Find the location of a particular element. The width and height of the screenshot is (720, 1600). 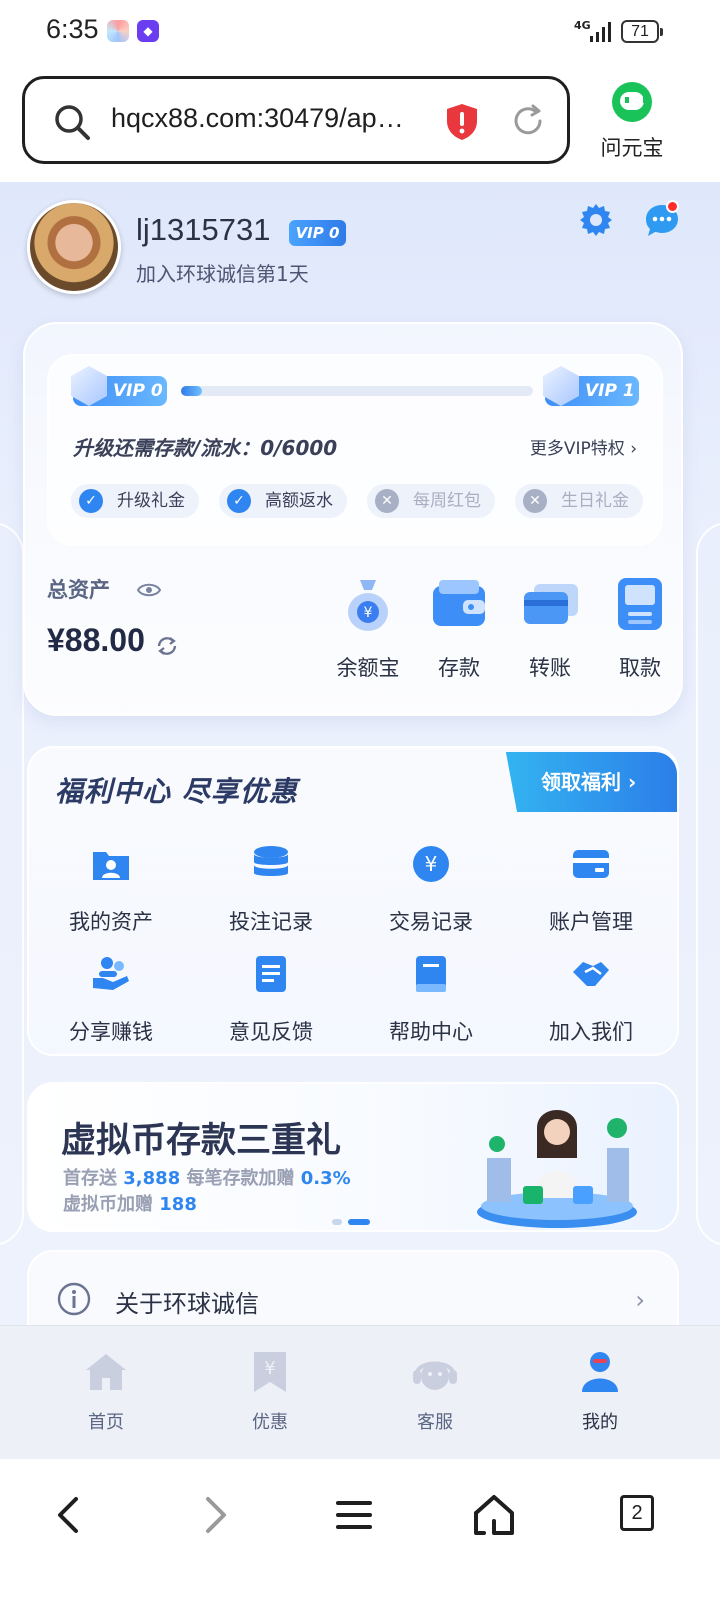

grid-bet-records: 投注记录 is located at coordinates (271, 890).